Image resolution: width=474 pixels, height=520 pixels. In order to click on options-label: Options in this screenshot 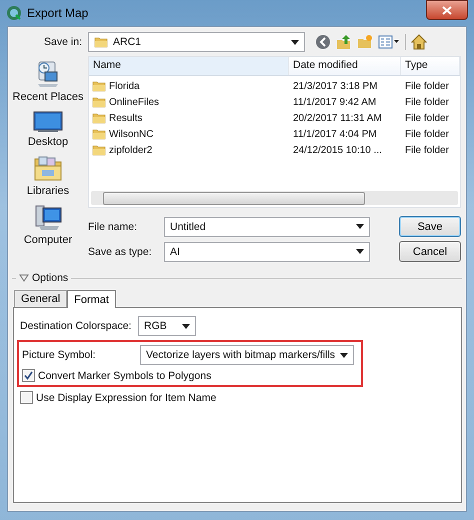, I will do `click(50, 278)`.